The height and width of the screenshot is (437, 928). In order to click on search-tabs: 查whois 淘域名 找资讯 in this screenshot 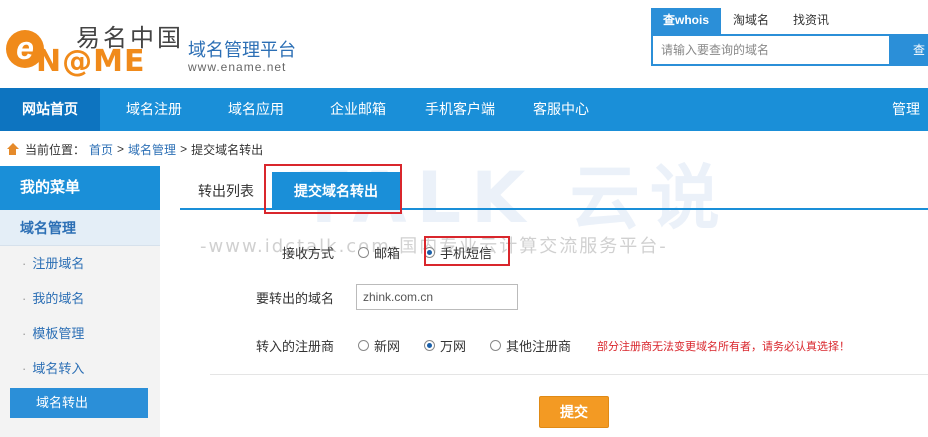, I will do `click(746, 21)`.